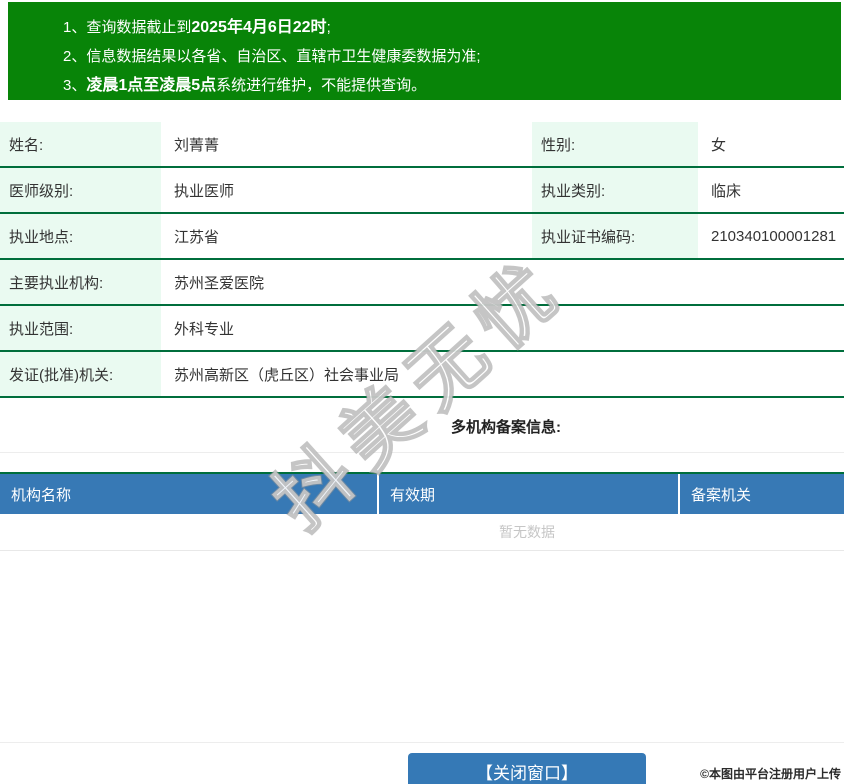 The width and height of the screenshot is (844, 784). I want to click on table-row-level-category: 医师级别: 执业医师 执业类别: 临床, so click(422, 191).